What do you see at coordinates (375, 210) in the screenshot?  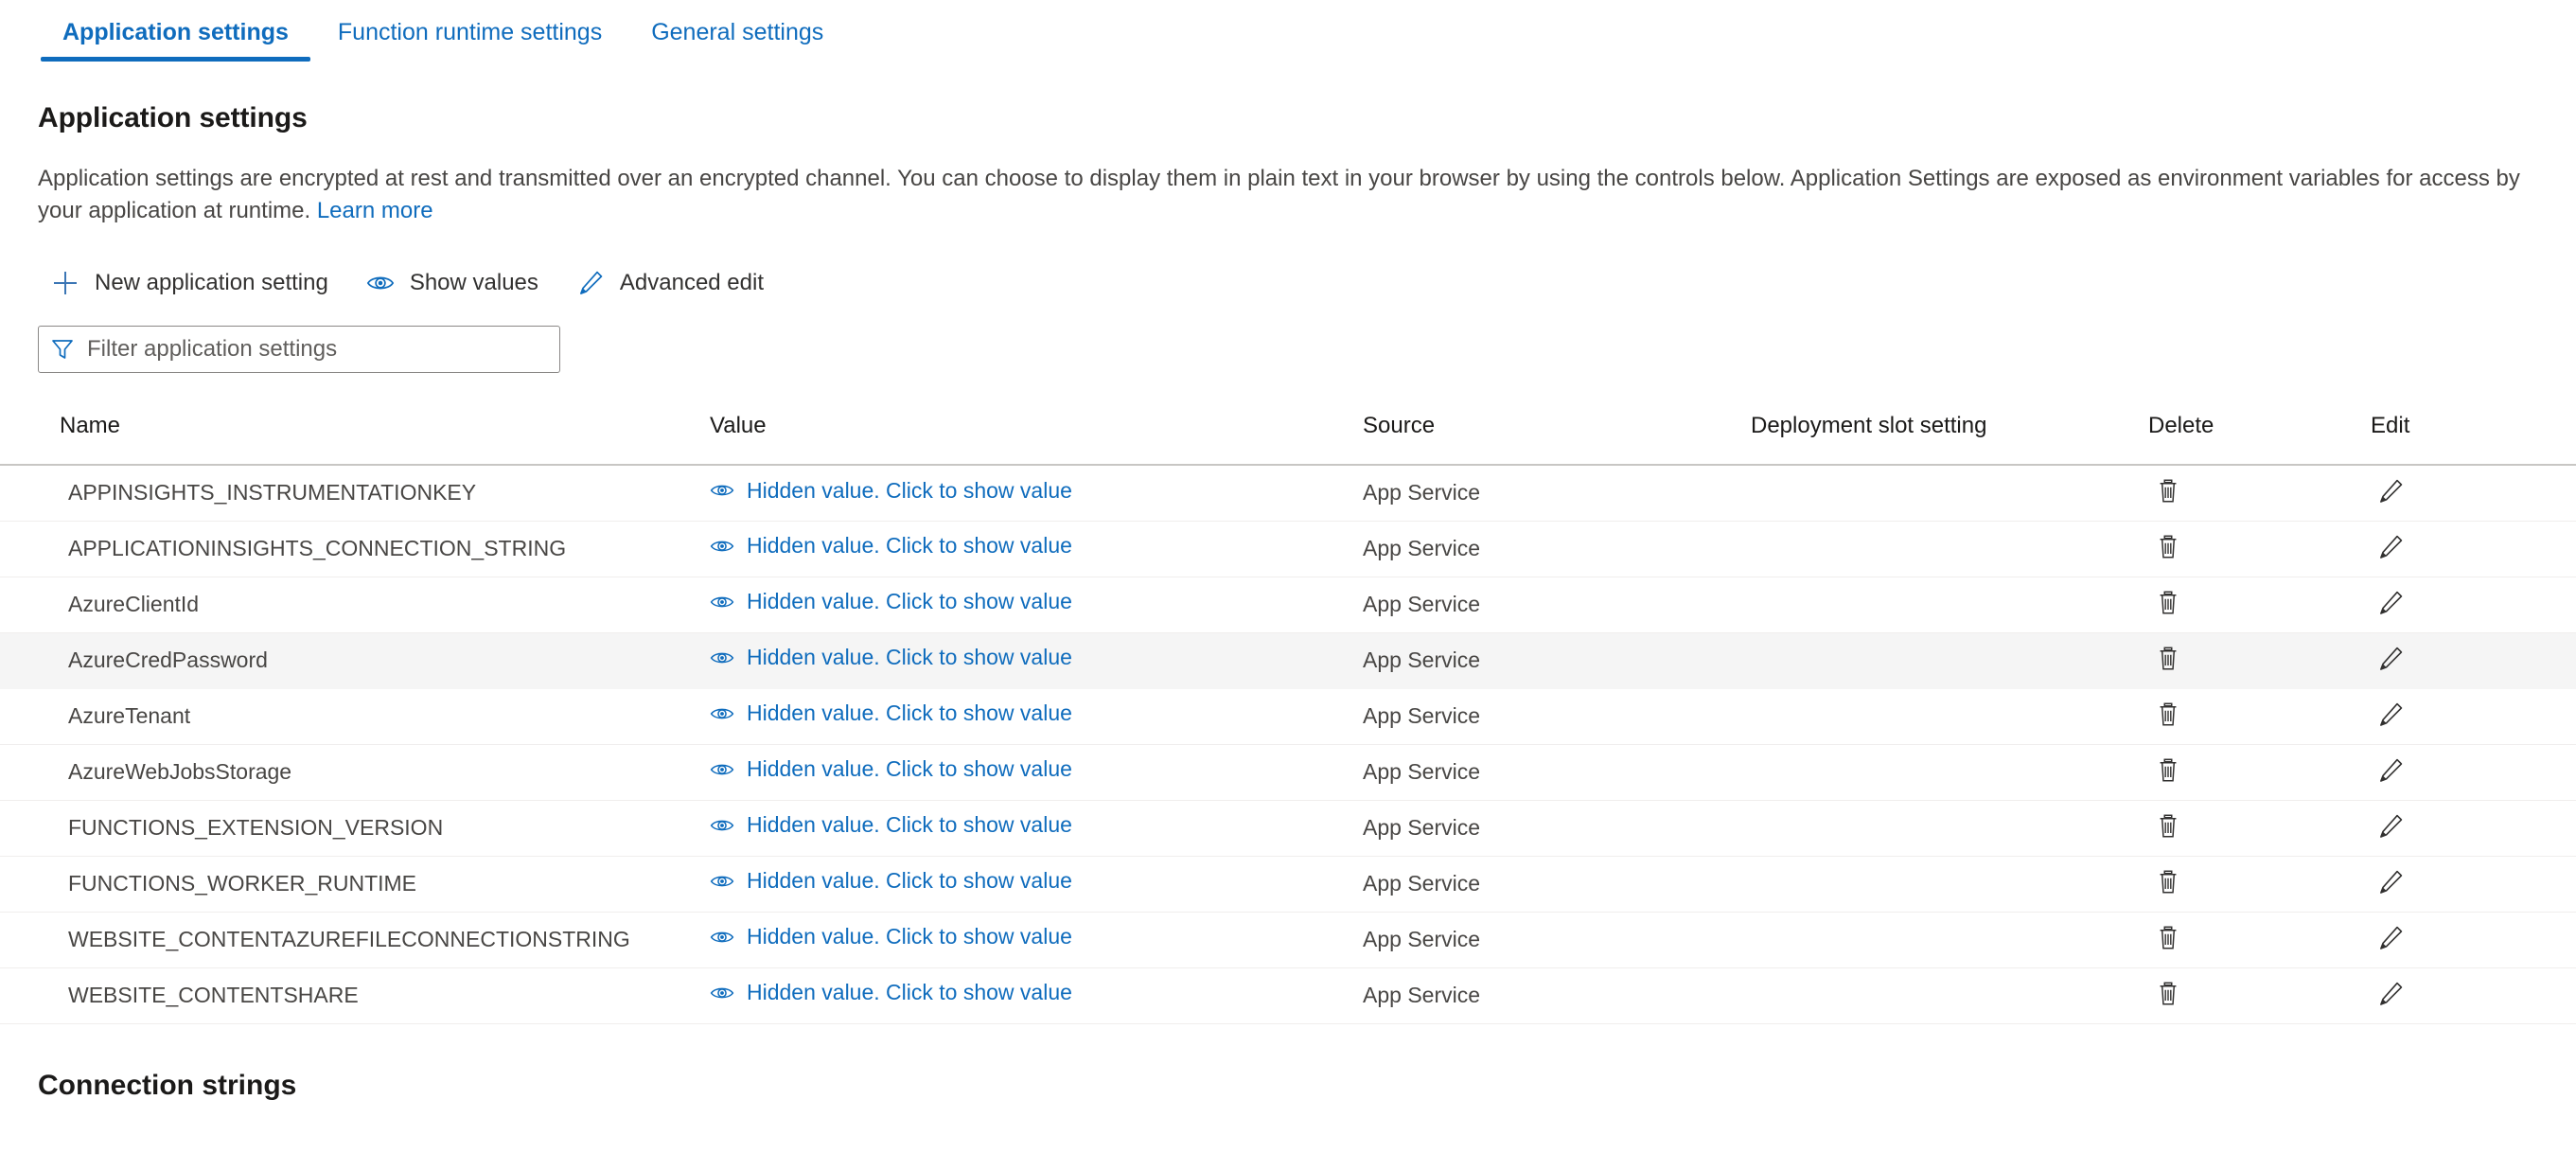 I see `learn-more-link: Learn more` at bounding box center [375, 210].